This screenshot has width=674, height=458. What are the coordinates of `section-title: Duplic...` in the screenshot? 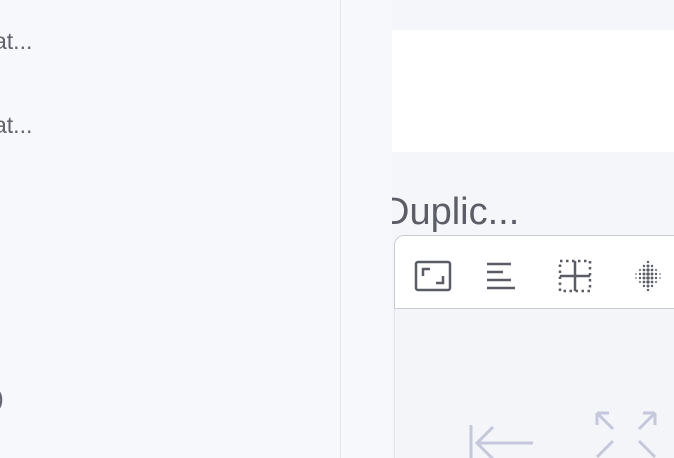 It's located at (456, 212).